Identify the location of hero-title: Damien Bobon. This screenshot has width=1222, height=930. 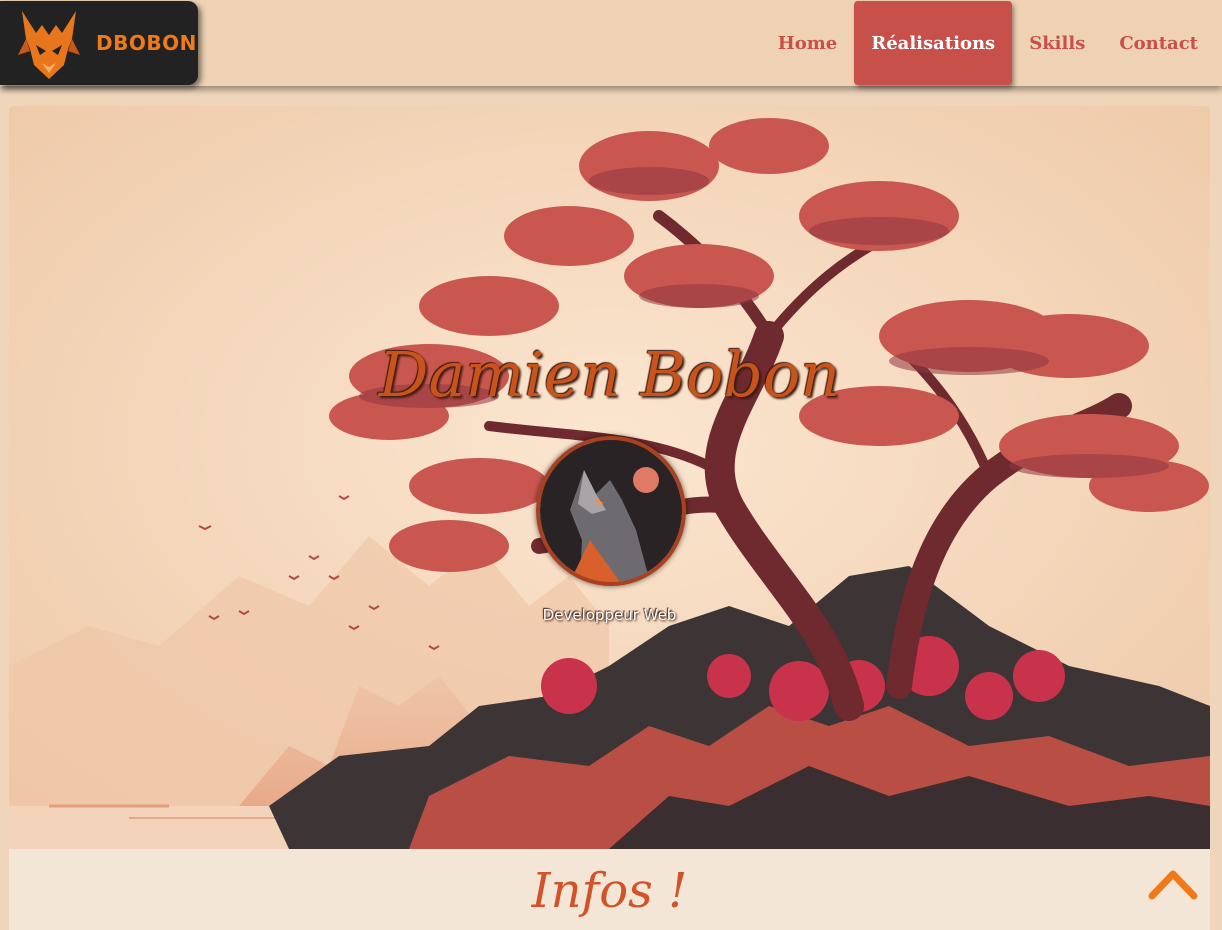
(609, 374).